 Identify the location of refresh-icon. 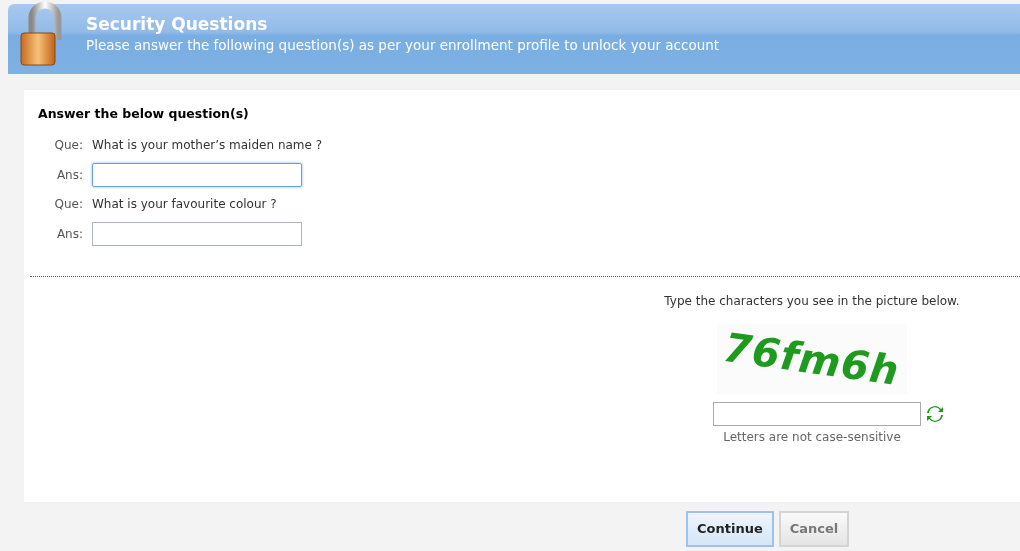
(935, 413).